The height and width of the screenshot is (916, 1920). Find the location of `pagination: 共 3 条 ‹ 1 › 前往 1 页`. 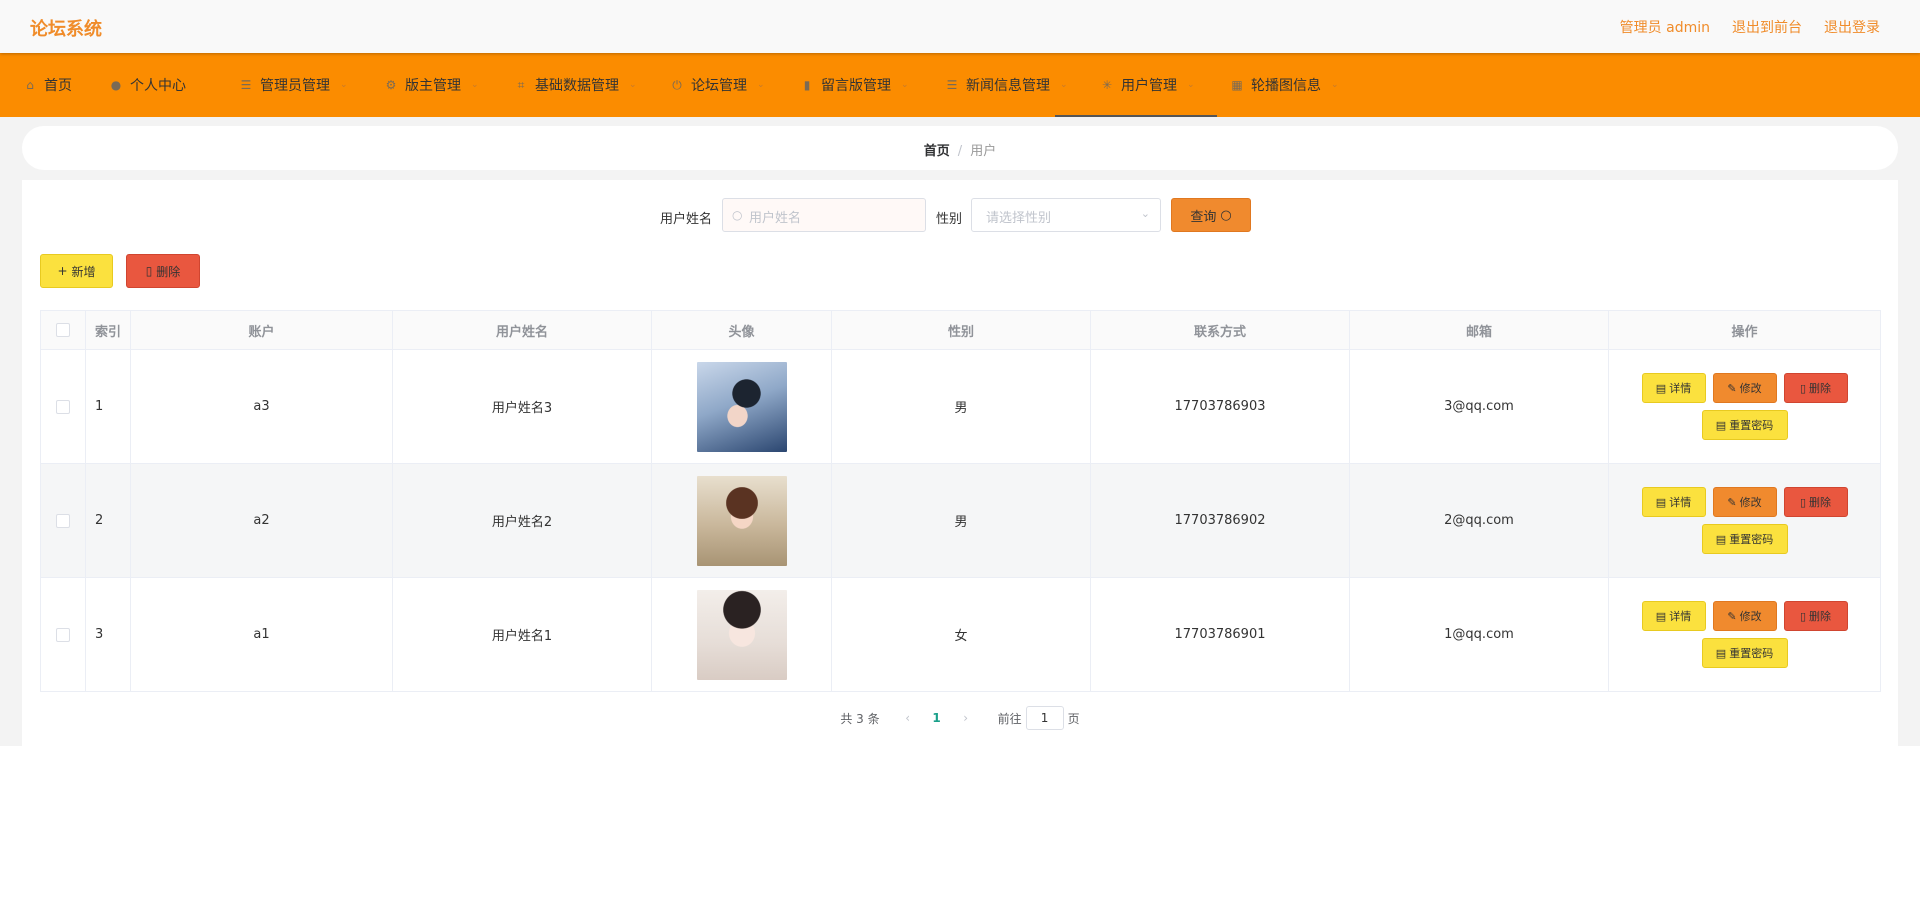

pagination: 共 3 条 ‹ 1 › 前往 1 页 is located at coordinates (960, 718).